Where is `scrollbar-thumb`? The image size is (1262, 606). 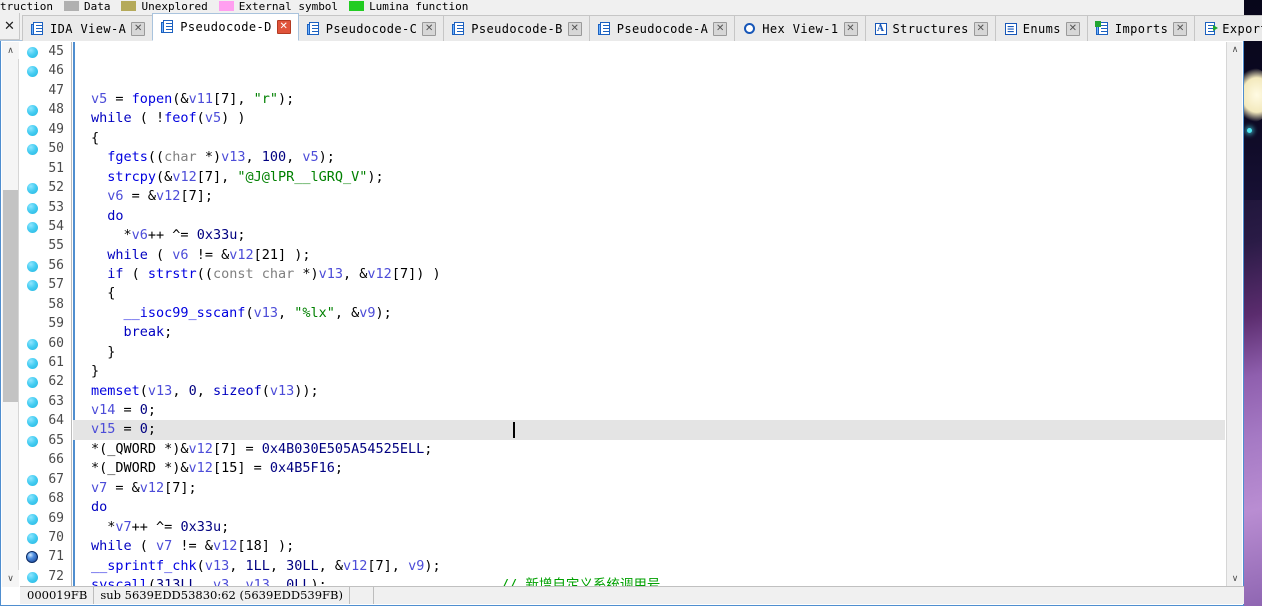
scrollbar-thumb is located at coordinates (10, 296).